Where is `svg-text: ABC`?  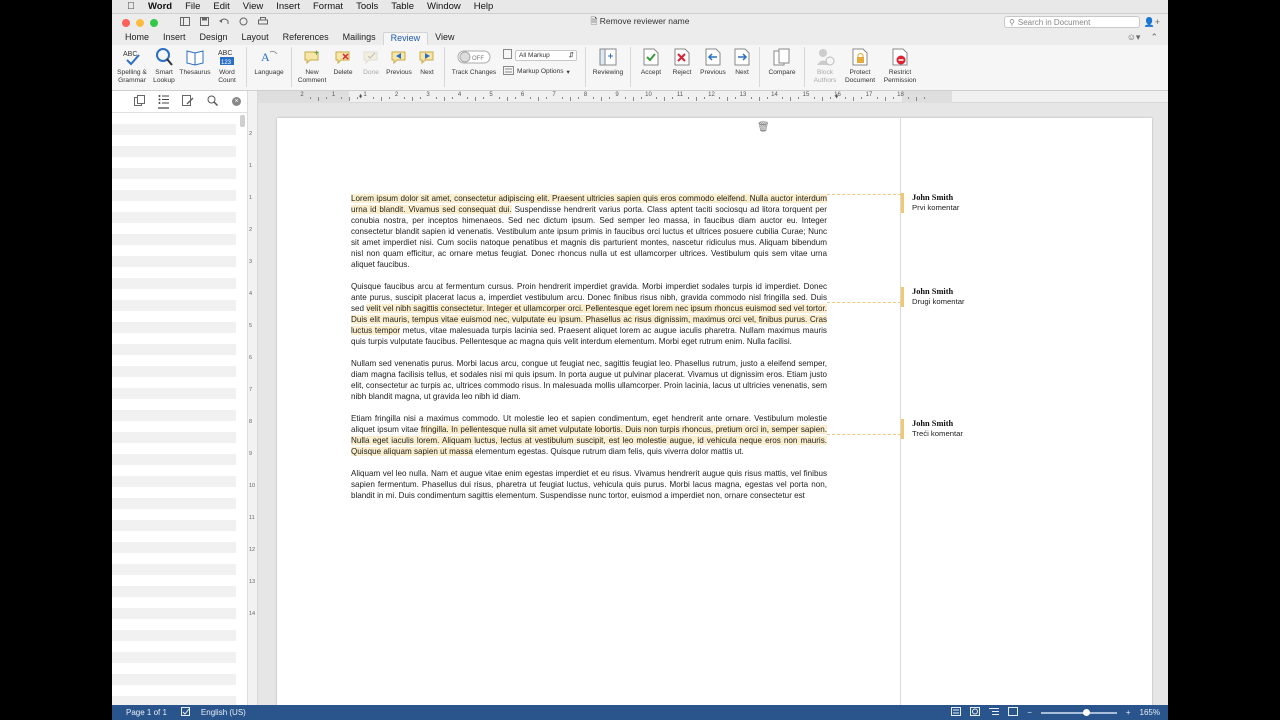
svg-text: ABC is located at coordinates (130, 54).